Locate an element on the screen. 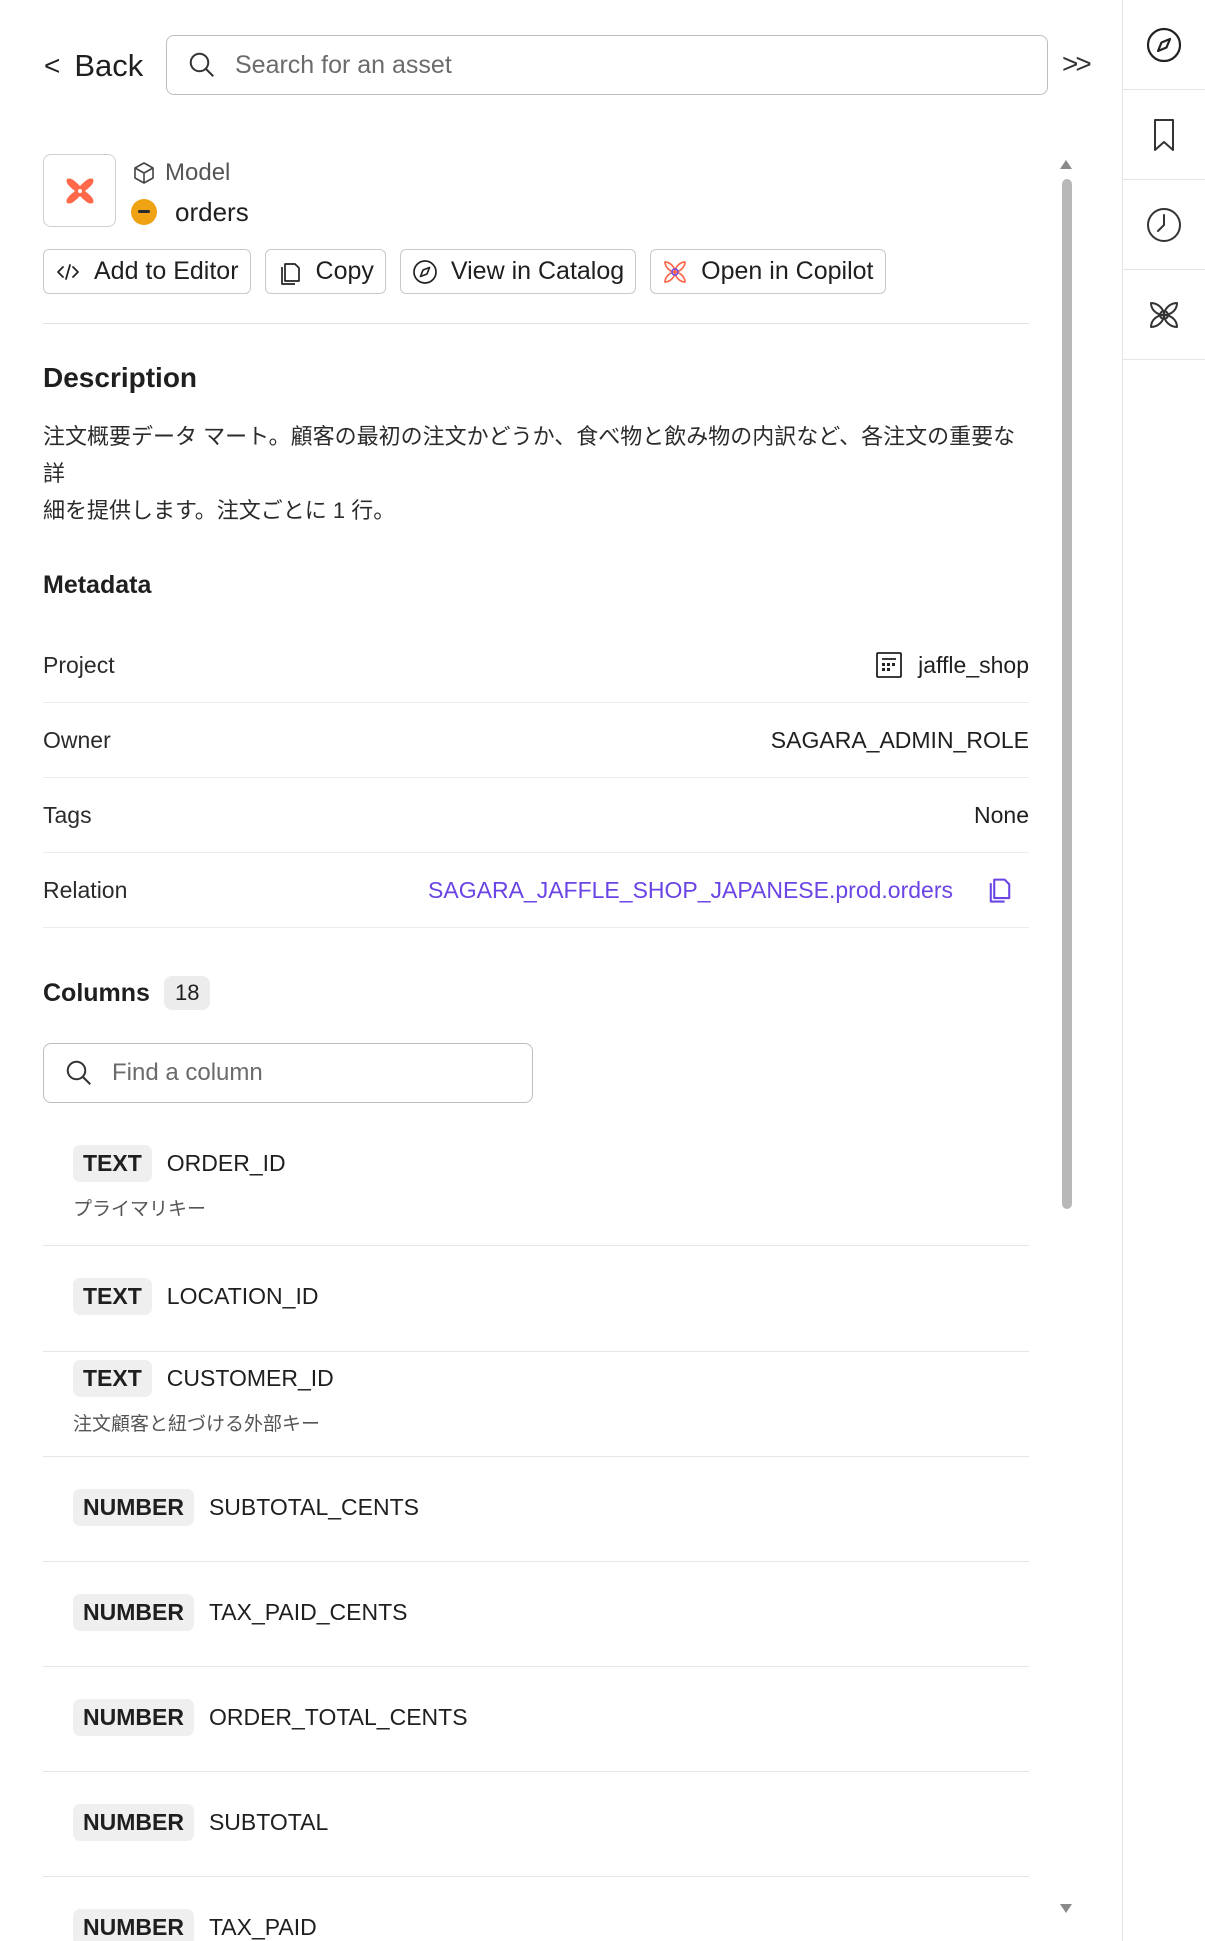  chevron-left-icon: < is located at coordinates (52, 65).